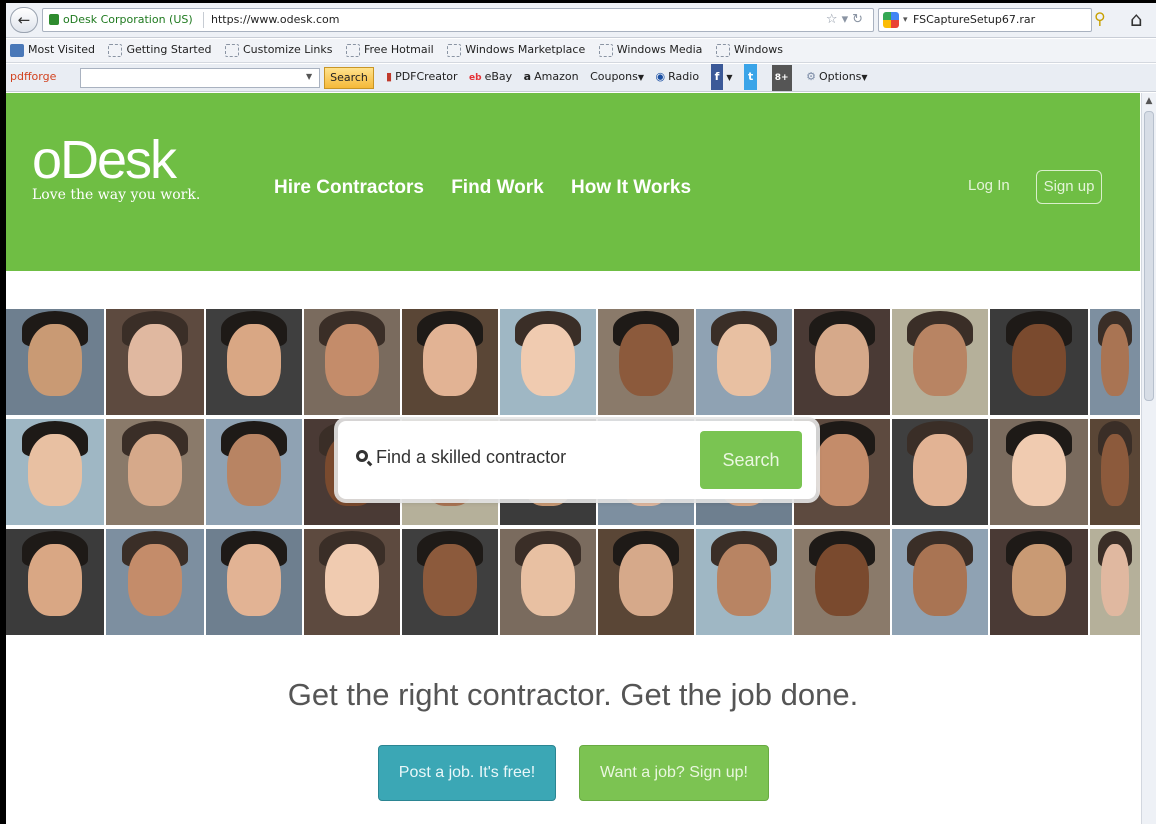  I want to click on bookmark-windows-media: Windows Media, so click(649, 50).